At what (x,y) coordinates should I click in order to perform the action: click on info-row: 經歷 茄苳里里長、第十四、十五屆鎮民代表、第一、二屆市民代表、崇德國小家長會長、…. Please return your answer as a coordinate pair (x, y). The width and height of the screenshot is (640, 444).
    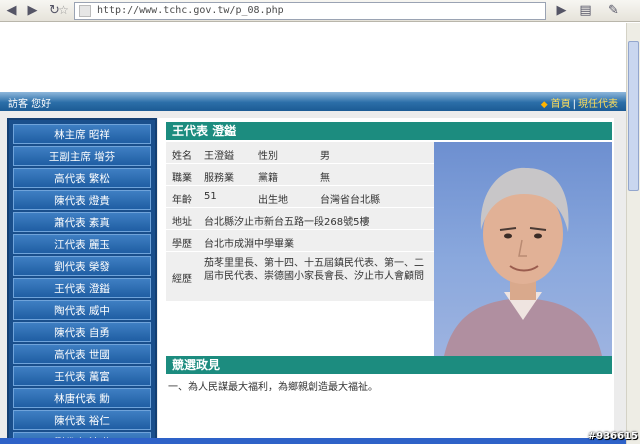
    Looking at the image, I should click on (300, 277).